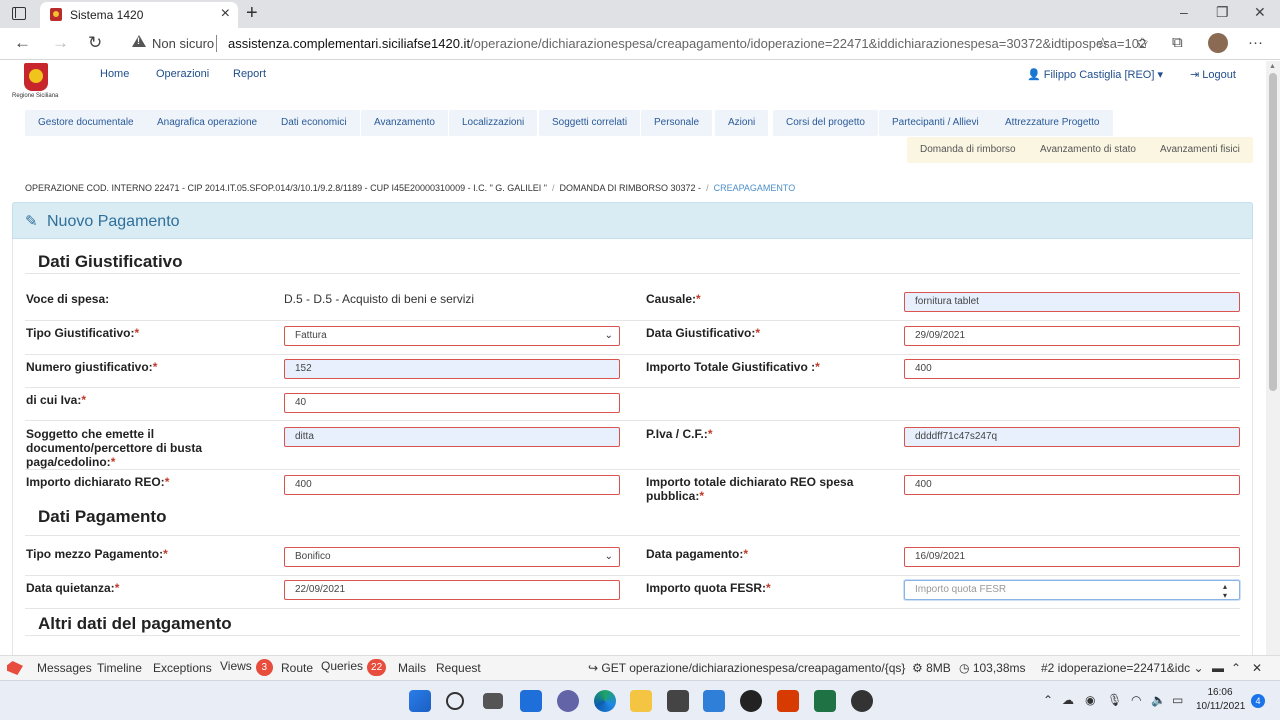 The height and width of the screenshot is (720, 1280). Describe the element at coordinates (788, 701) in the screenshot. I see `office-icon` at that location.